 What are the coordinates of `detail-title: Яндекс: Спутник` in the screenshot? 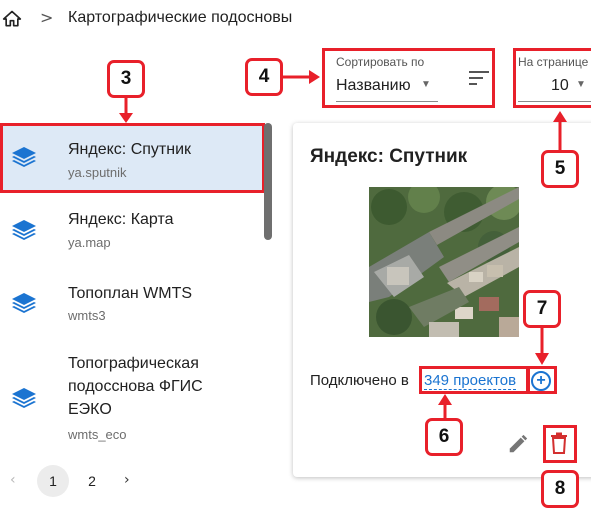 It's located at (389, 156).